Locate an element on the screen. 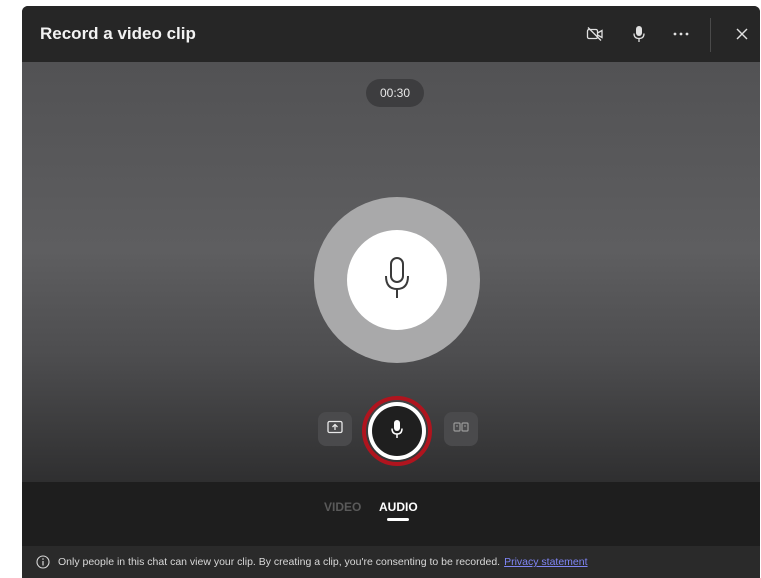 The width and height of the screenshot is (761, 578). screen-share-icon is located at coordinates (335, 429).